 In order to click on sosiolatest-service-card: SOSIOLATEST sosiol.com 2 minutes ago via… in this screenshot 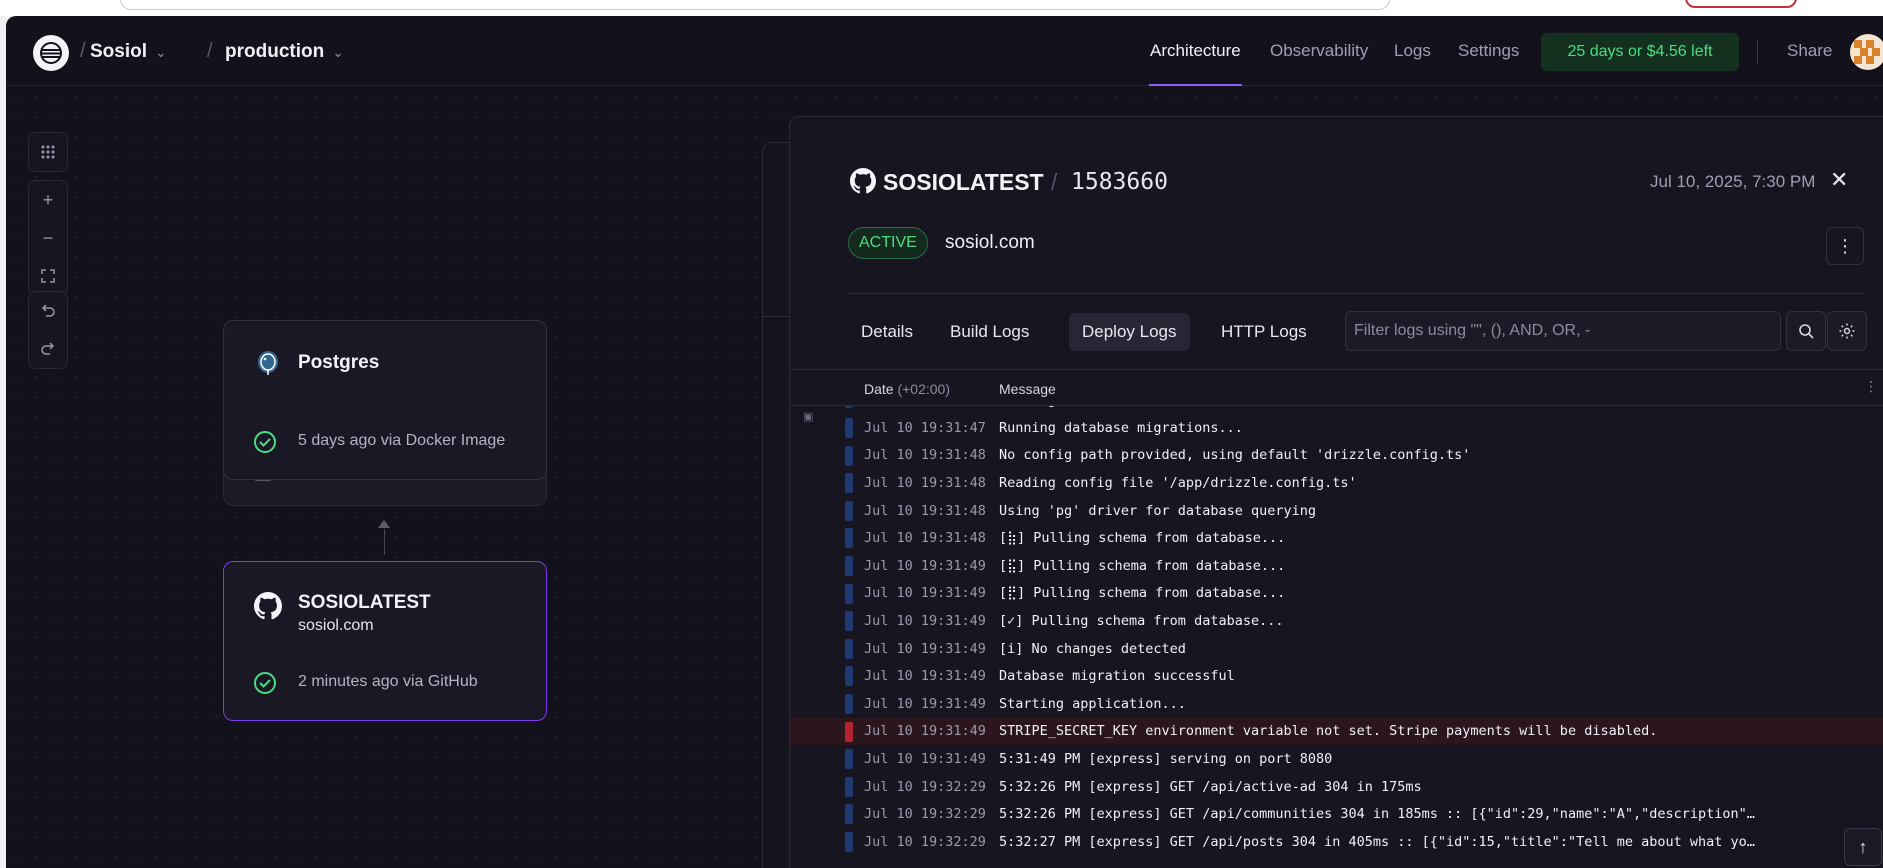, I will do `click(385, 641)`.